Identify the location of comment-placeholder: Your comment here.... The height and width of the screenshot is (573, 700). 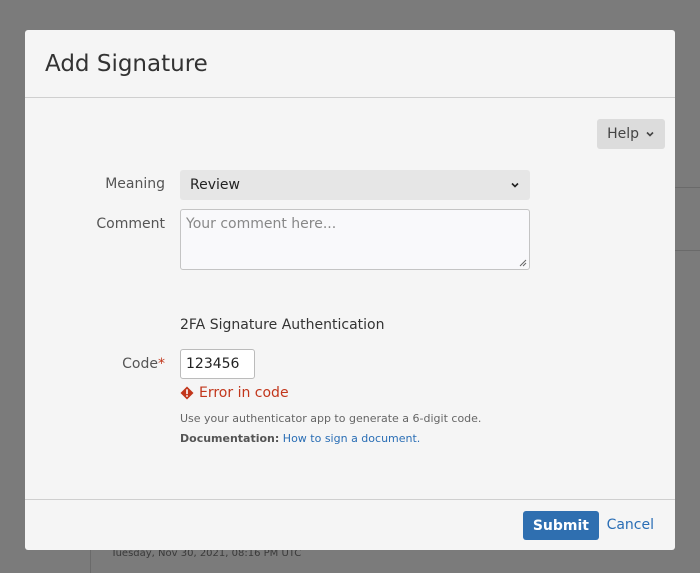
(261, 224).